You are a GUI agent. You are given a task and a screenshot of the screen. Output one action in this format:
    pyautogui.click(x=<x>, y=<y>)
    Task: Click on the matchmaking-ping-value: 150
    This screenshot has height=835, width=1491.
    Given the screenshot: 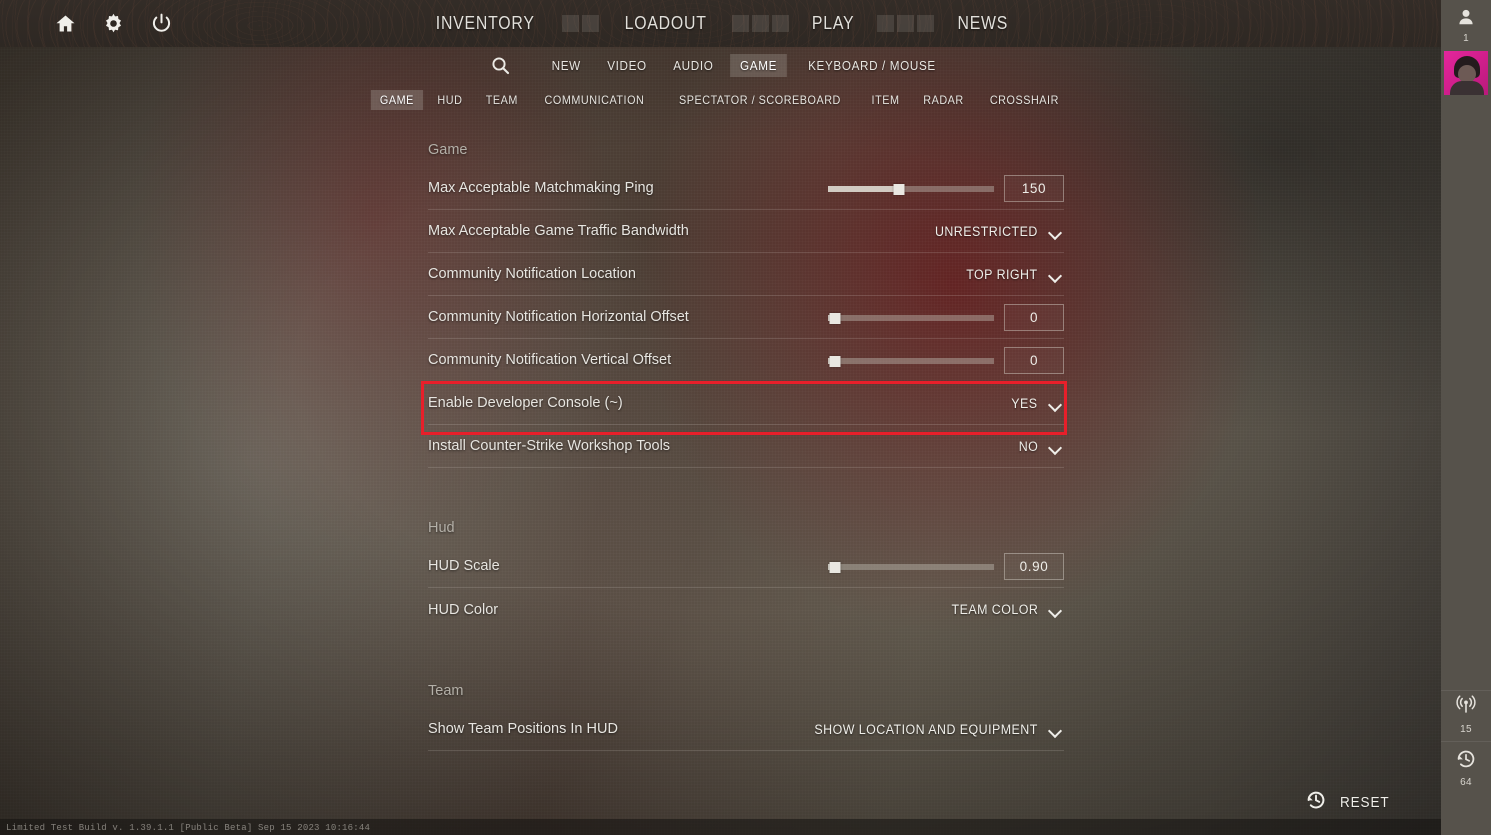 What is the action you would take?
    pyautogui.click(x=1034, y=188)
    